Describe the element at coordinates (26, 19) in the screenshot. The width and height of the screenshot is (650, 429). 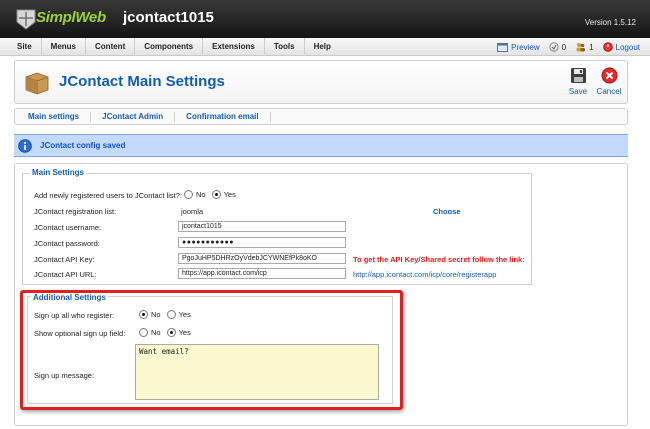
I see `logo-badge-icon` at that location.